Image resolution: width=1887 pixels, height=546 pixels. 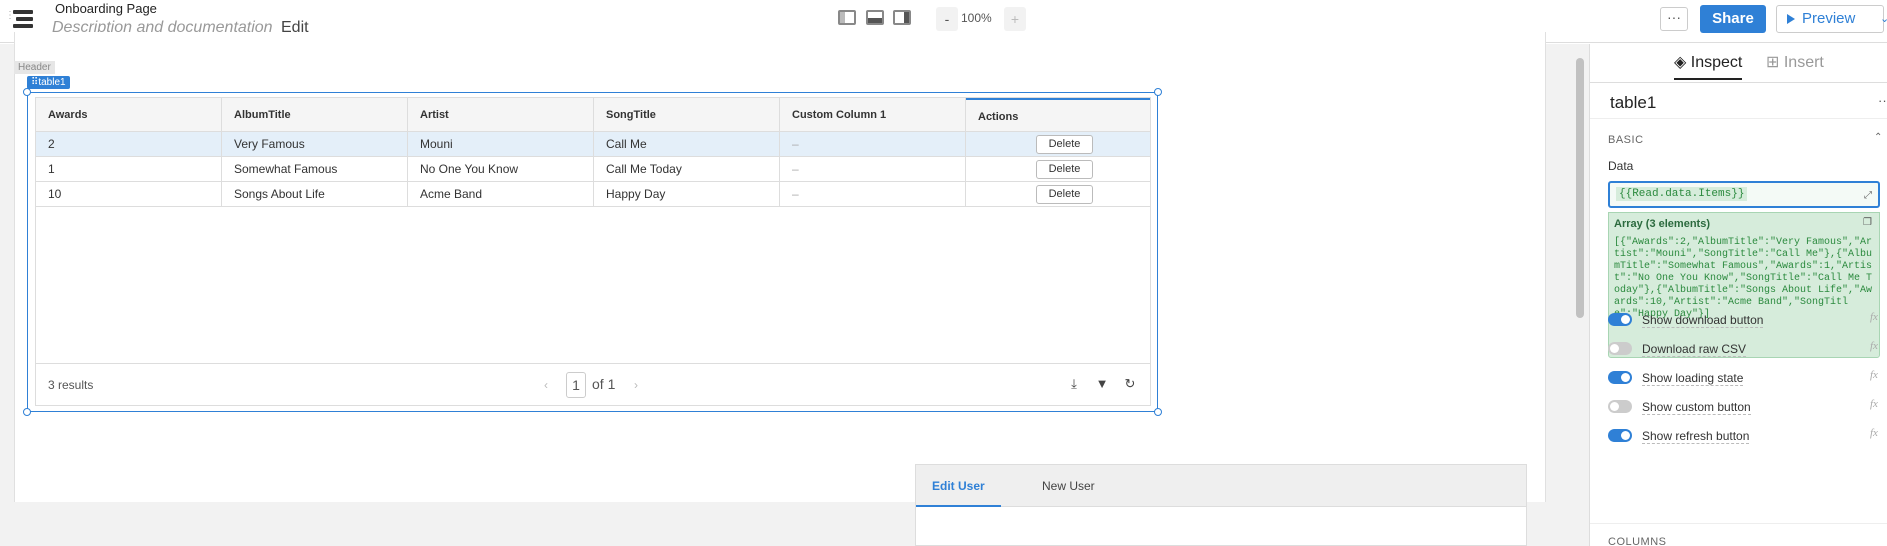 I want to click on toggle-label: Download raw CSV, so click(x=1694, y=349).